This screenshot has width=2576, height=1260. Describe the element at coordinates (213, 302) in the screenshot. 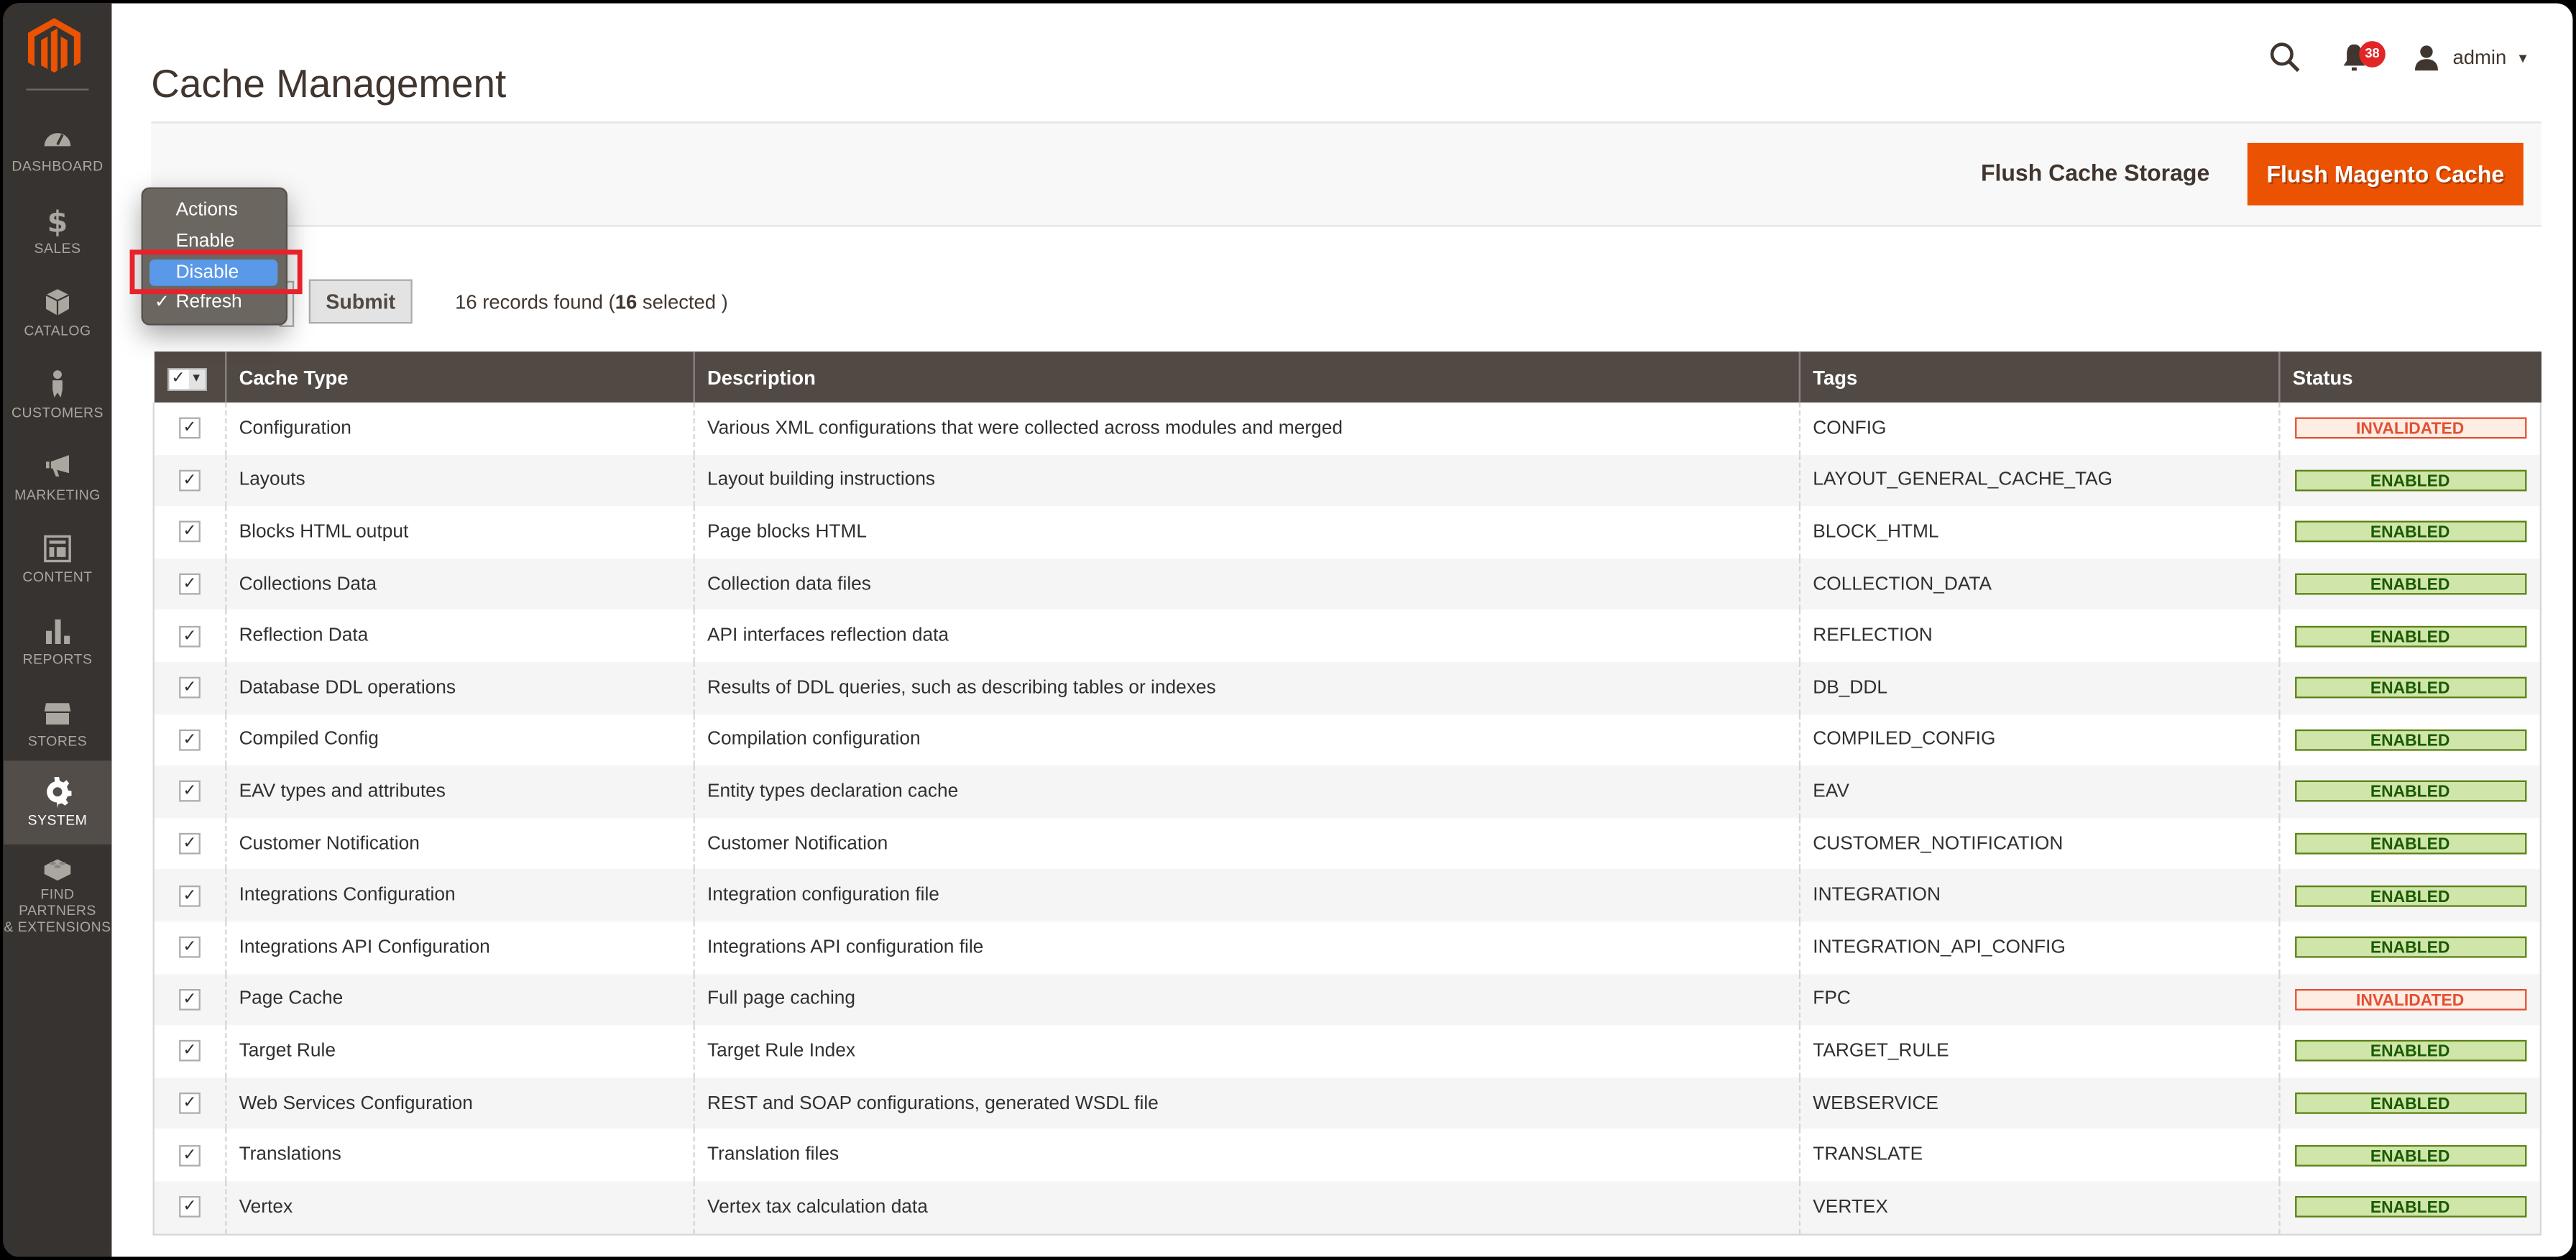

I see `dropdown-option-refresh: ✓ Refresh` at that location.